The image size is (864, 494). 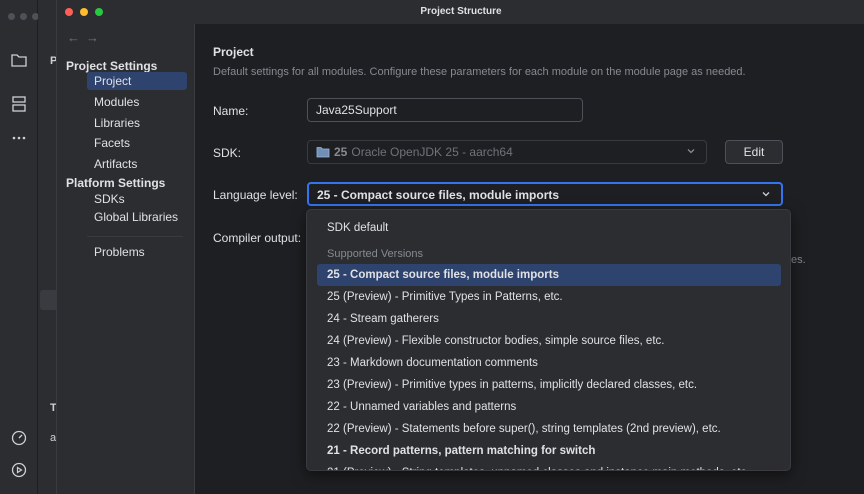 What do you see at coordinates (798, 260) in the screenshot?
I see `truncated-description-text: es.` at bounding box center [798, 260].